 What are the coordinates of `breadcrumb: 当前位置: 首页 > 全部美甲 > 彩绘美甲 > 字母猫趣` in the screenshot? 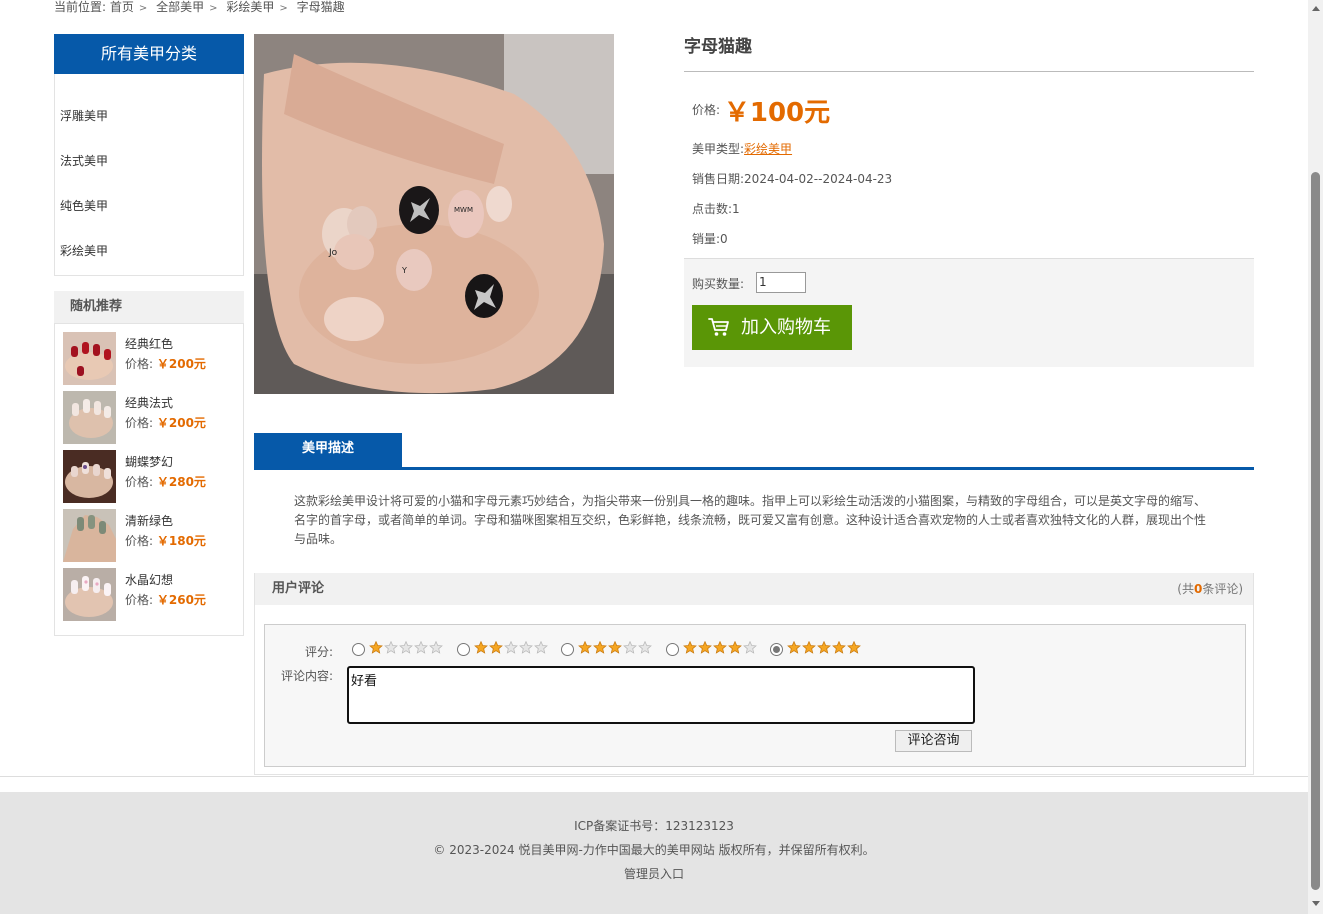 It's located at (199, 8).